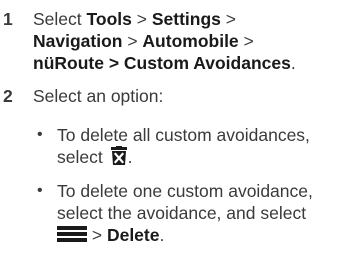 Image resolution: width=357 pixels, height=263 pixels. I want to click on menu-settings: Settings, so click(186, 19).